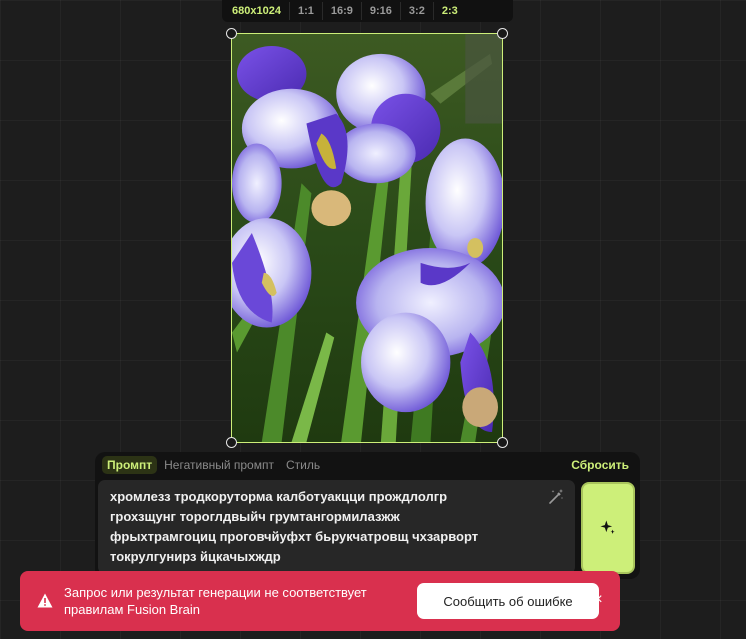 Image resolution: width=746 pixels, height=639 pixels. What do you see at coordinates (502, 442) in the screenshot?
I see `resize-handle-bottom-right` at bounding box center [502, 442].